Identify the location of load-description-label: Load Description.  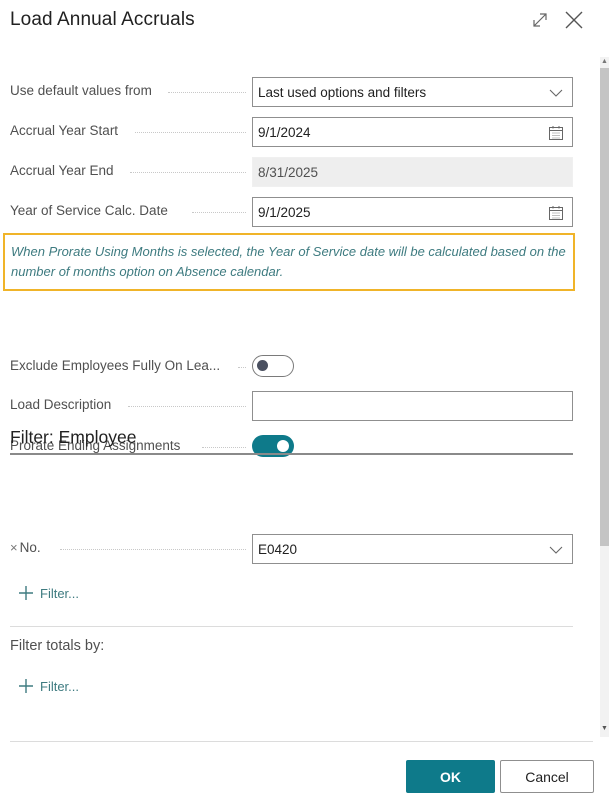
(61, 404).